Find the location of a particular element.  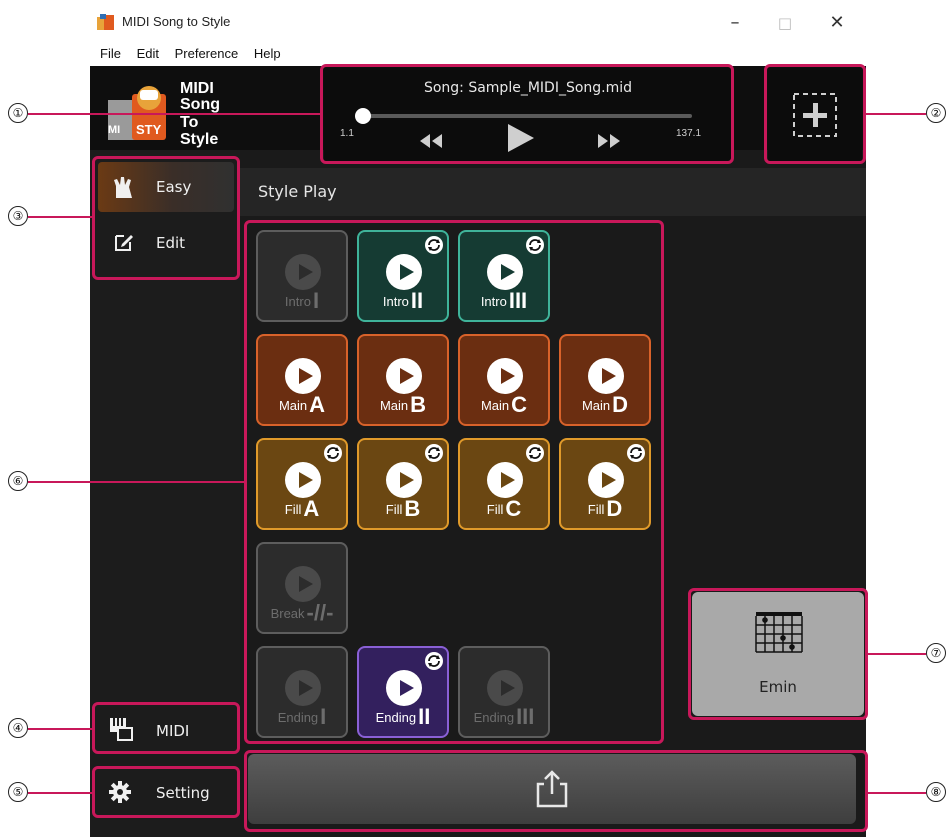

logo-badge-left: MI is located at coordinates (114, 130).